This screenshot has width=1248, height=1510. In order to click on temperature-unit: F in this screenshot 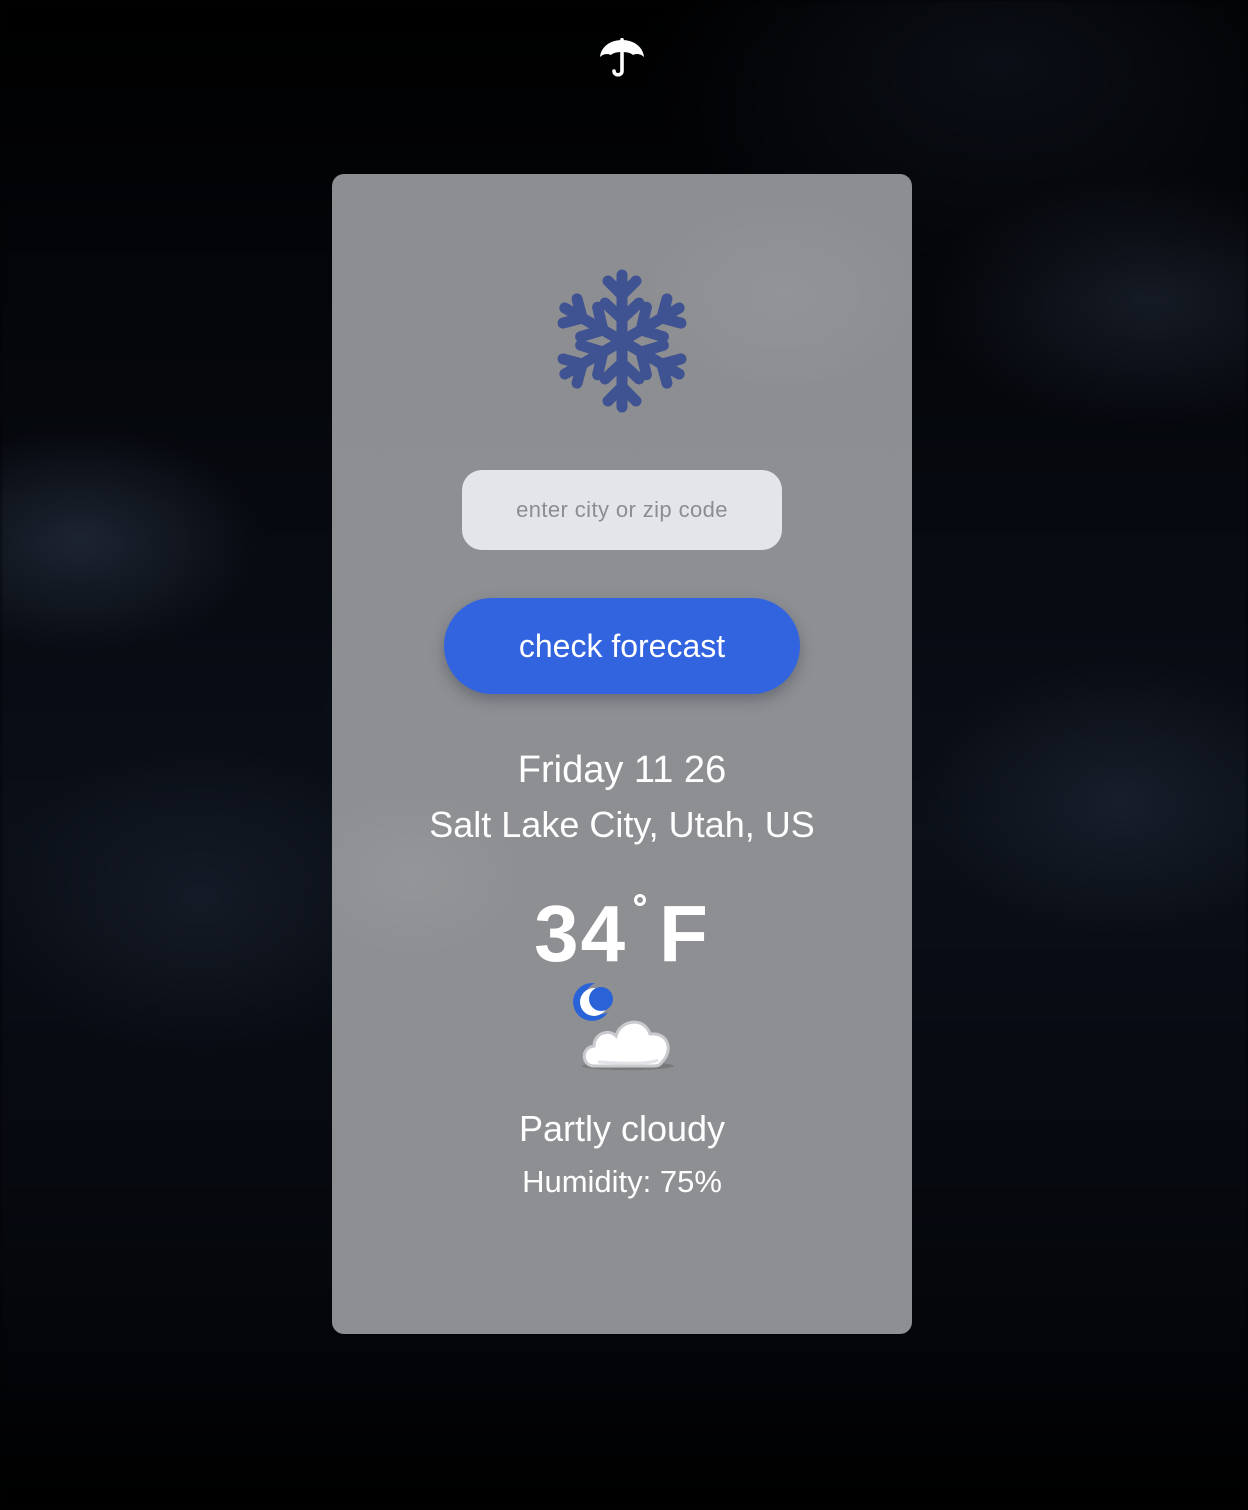, I will do `click(684, 933)`.